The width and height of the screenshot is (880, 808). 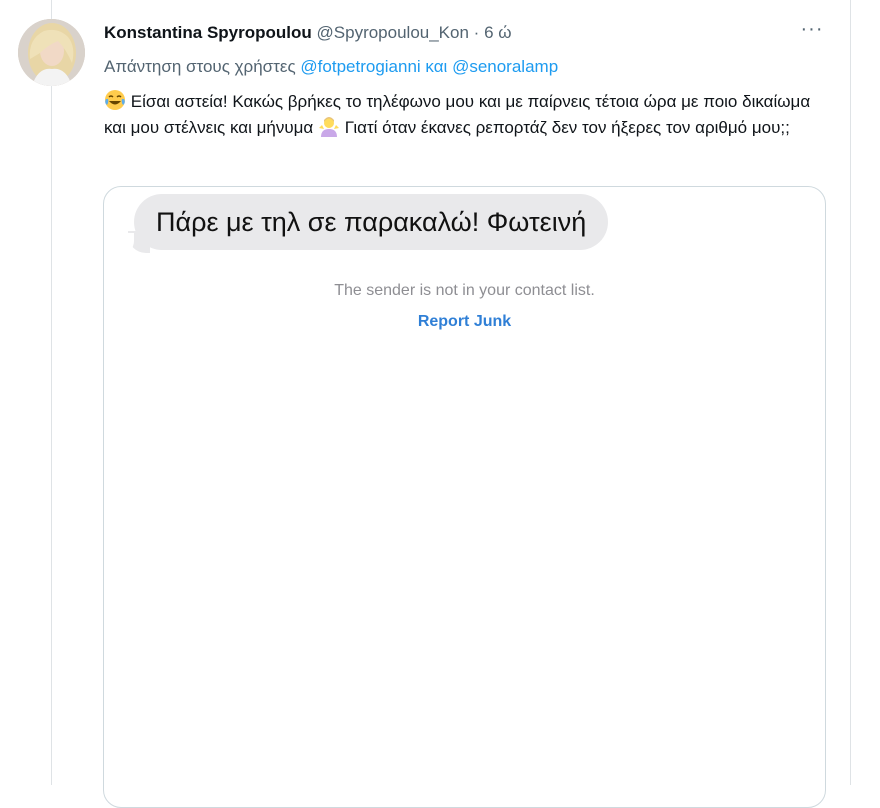 I want to click on thread-line-left, so click(x=51, y=392).